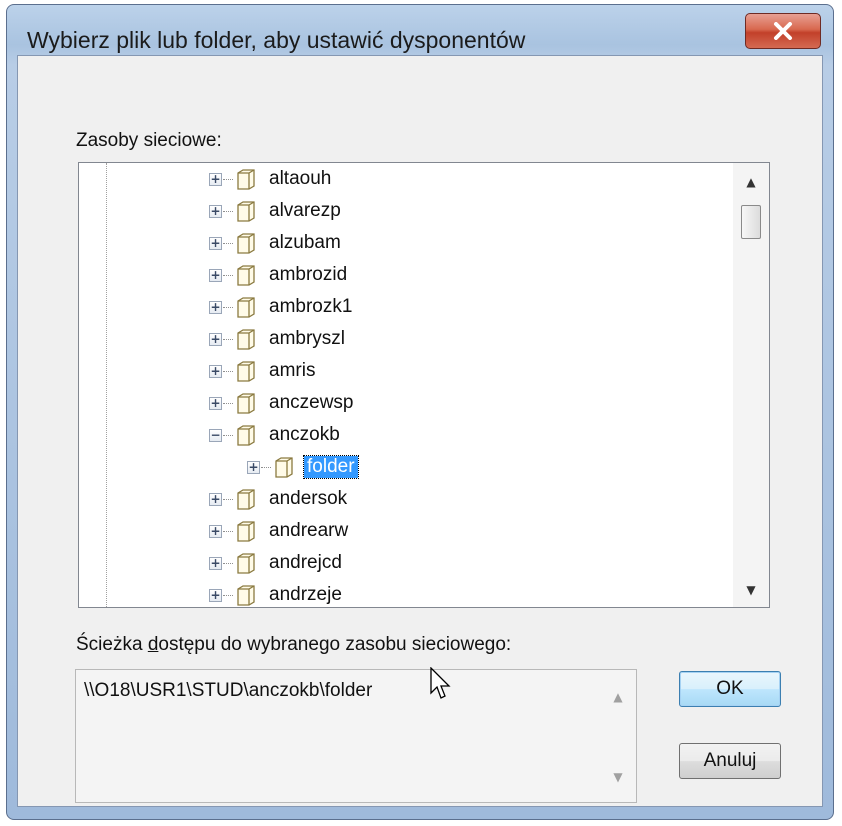  Describe the element at coordinates (305, 210) in the screenshot. I see `tree-item-label: alvarezp` at that location.